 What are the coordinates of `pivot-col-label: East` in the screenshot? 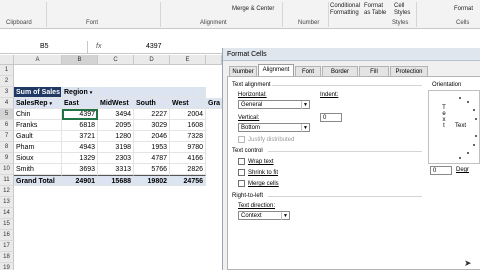 It's located at (80, 103).